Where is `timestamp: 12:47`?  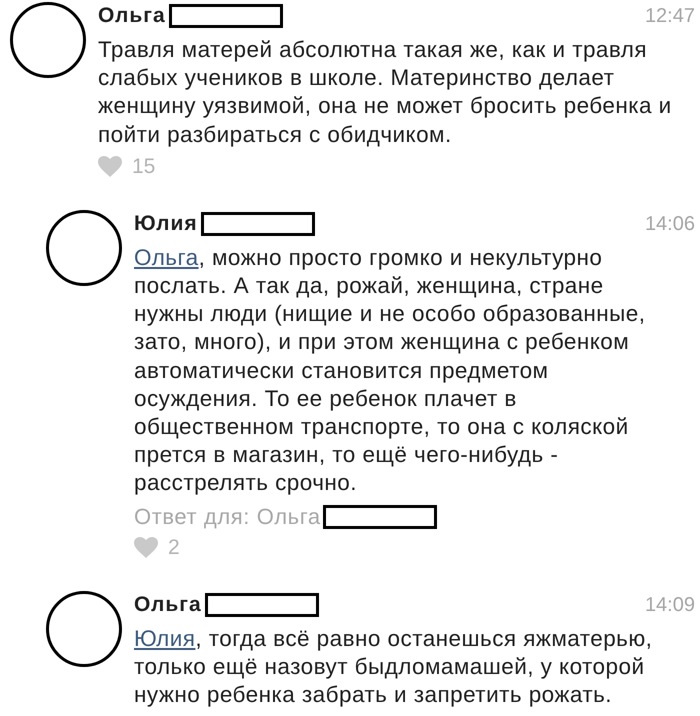
timestamp: 12:47 is located at coordinates (669, 16).